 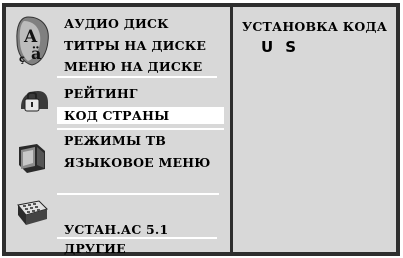 What do you see at coordinates (32, 160) in the screenshot?
I see `tv-icon` at bounding box center [32, 160].